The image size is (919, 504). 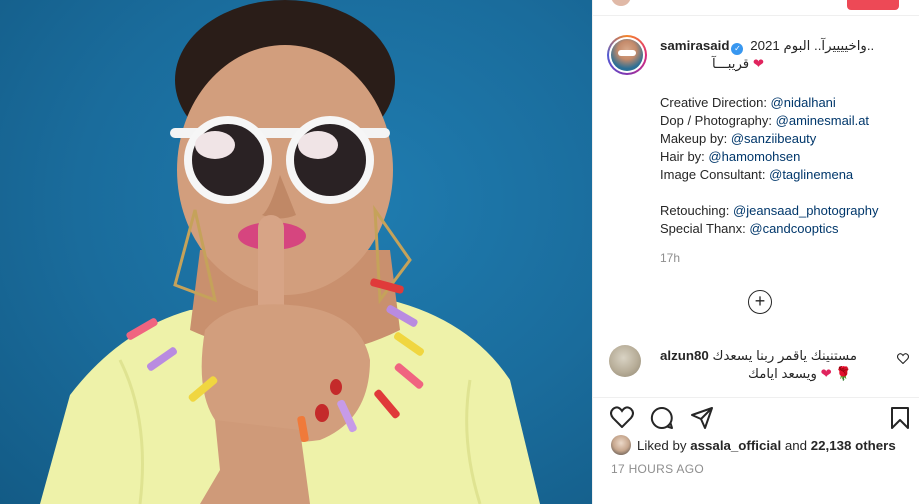 What do you see at coordinates (737, 49) in the screenshot?
I see `verified-badge-icon: ✓` at bounding box center [737, 49].